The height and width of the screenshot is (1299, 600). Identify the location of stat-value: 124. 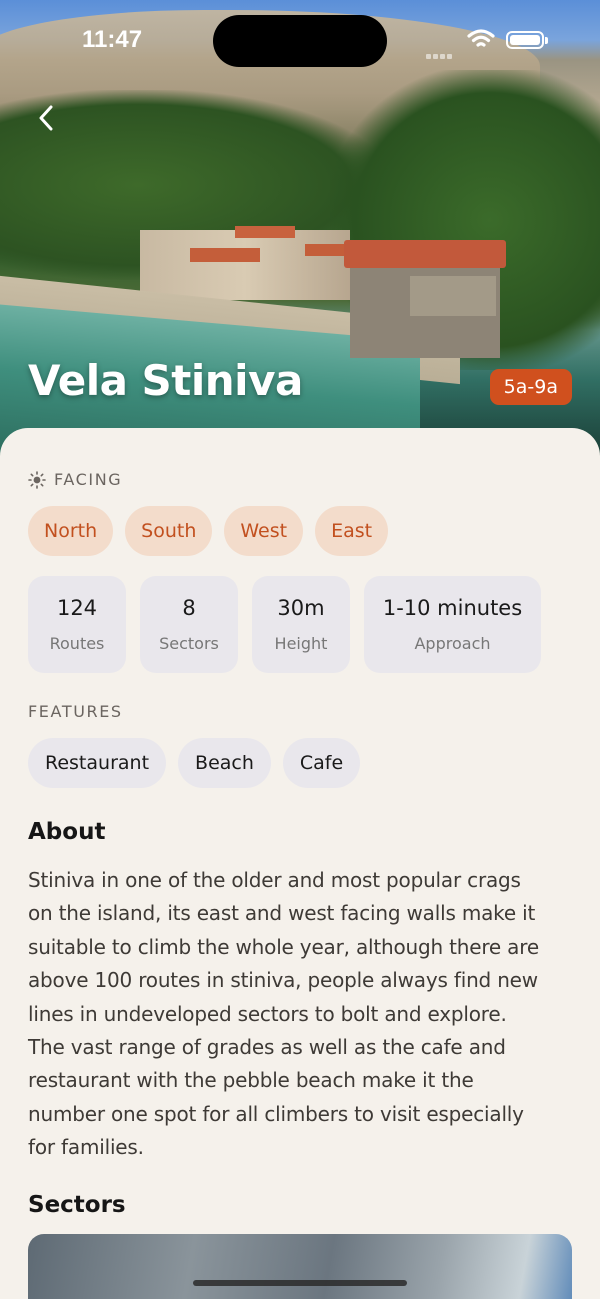
(77, 608).